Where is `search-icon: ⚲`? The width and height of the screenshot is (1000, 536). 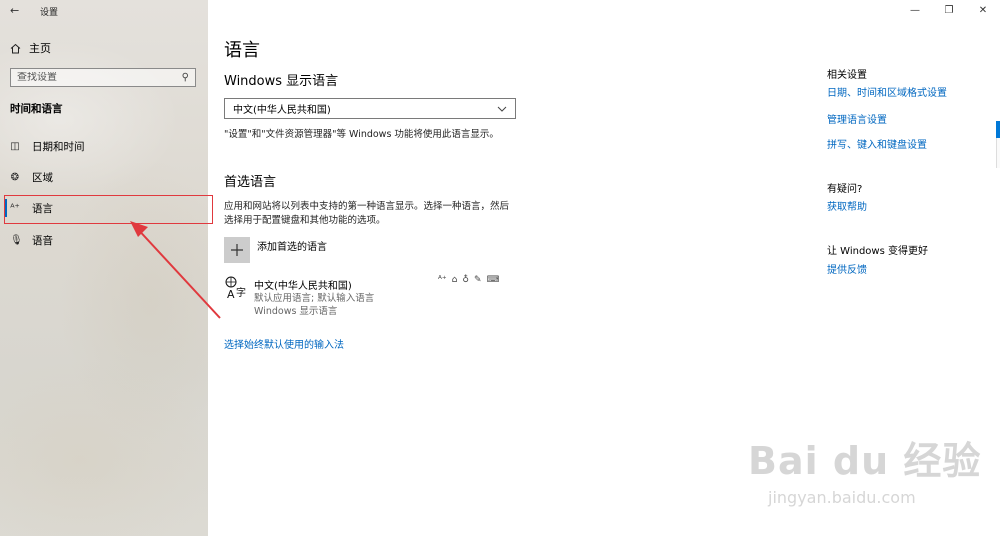 search-icon: ⚲ is located at coordinates (185, 77).